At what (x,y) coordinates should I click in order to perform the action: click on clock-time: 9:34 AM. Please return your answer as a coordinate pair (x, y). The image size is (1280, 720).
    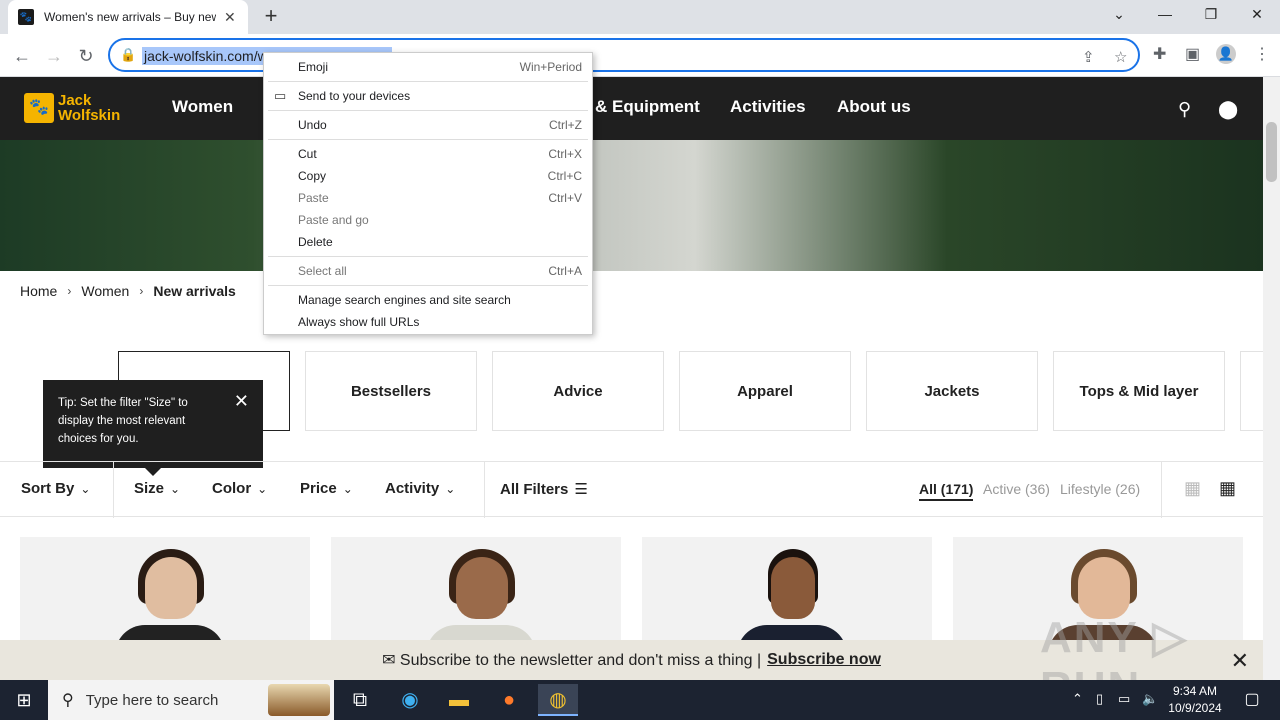
    Looking at the image, I should click on (1195, 691).